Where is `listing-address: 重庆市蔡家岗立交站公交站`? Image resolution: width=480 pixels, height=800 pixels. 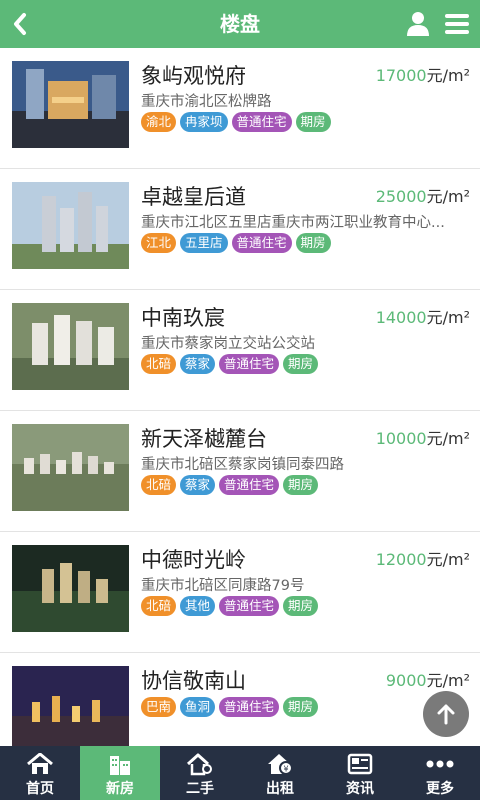 listing-address: 重庆市蔡家岗立交站公交站 is located at coordinates (228, 344).